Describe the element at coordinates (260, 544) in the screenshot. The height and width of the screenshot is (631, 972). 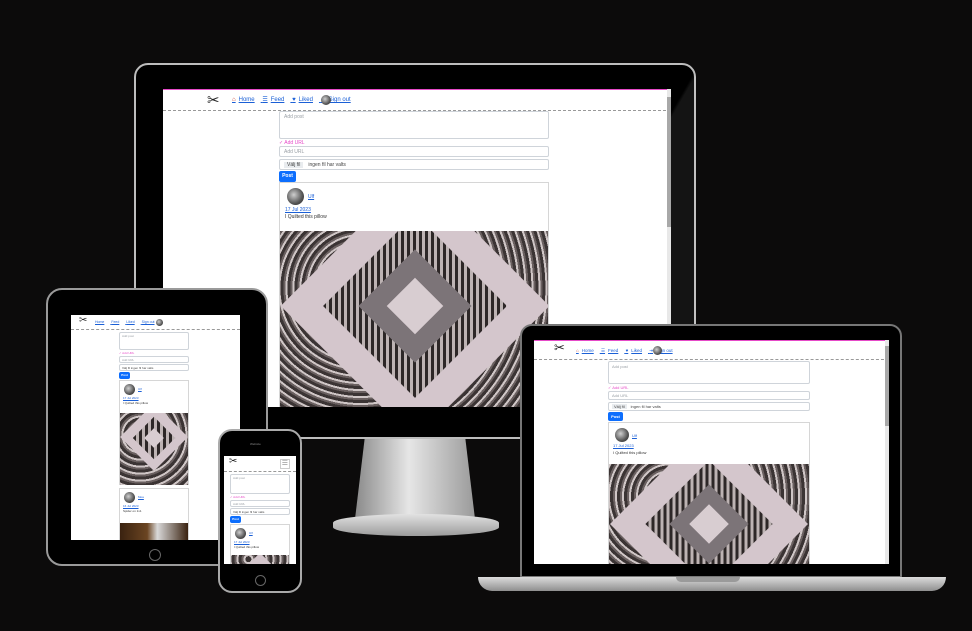
I see `post-card: Ulf 17 Jul 2023 I Quilted this pillow` at that location.